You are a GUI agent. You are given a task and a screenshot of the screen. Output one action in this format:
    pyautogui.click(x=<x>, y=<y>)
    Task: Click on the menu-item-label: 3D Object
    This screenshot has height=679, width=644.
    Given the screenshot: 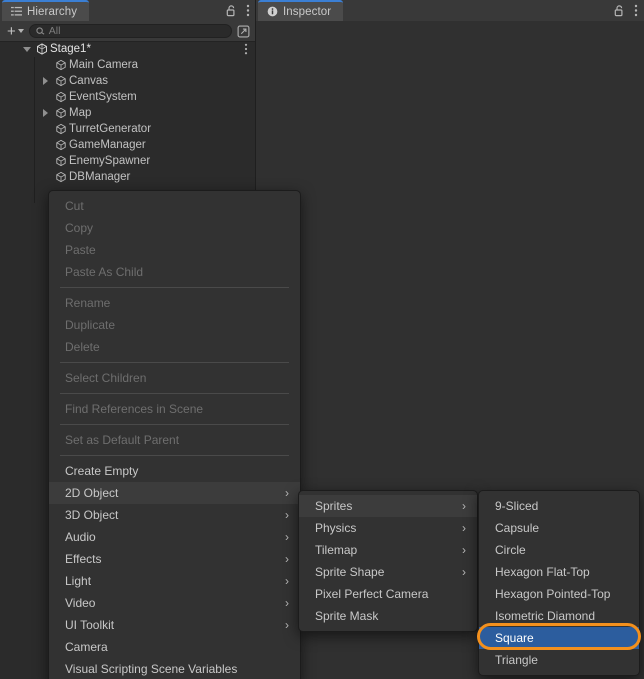 What is the action you would take?
    pyautogui.click(x=92, y=515)
    